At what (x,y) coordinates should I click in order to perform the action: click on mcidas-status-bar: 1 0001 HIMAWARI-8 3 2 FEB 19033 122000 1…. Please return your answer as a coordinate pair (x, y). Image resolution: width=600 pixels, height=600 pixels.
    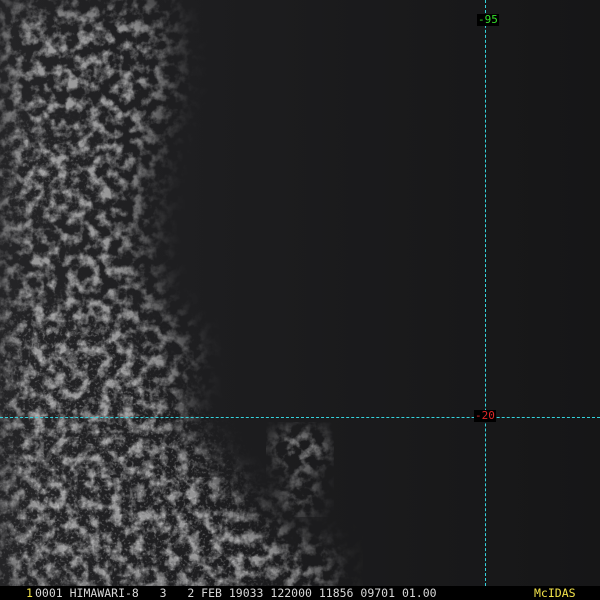
    Looking at the image, I should click on (300, 593).